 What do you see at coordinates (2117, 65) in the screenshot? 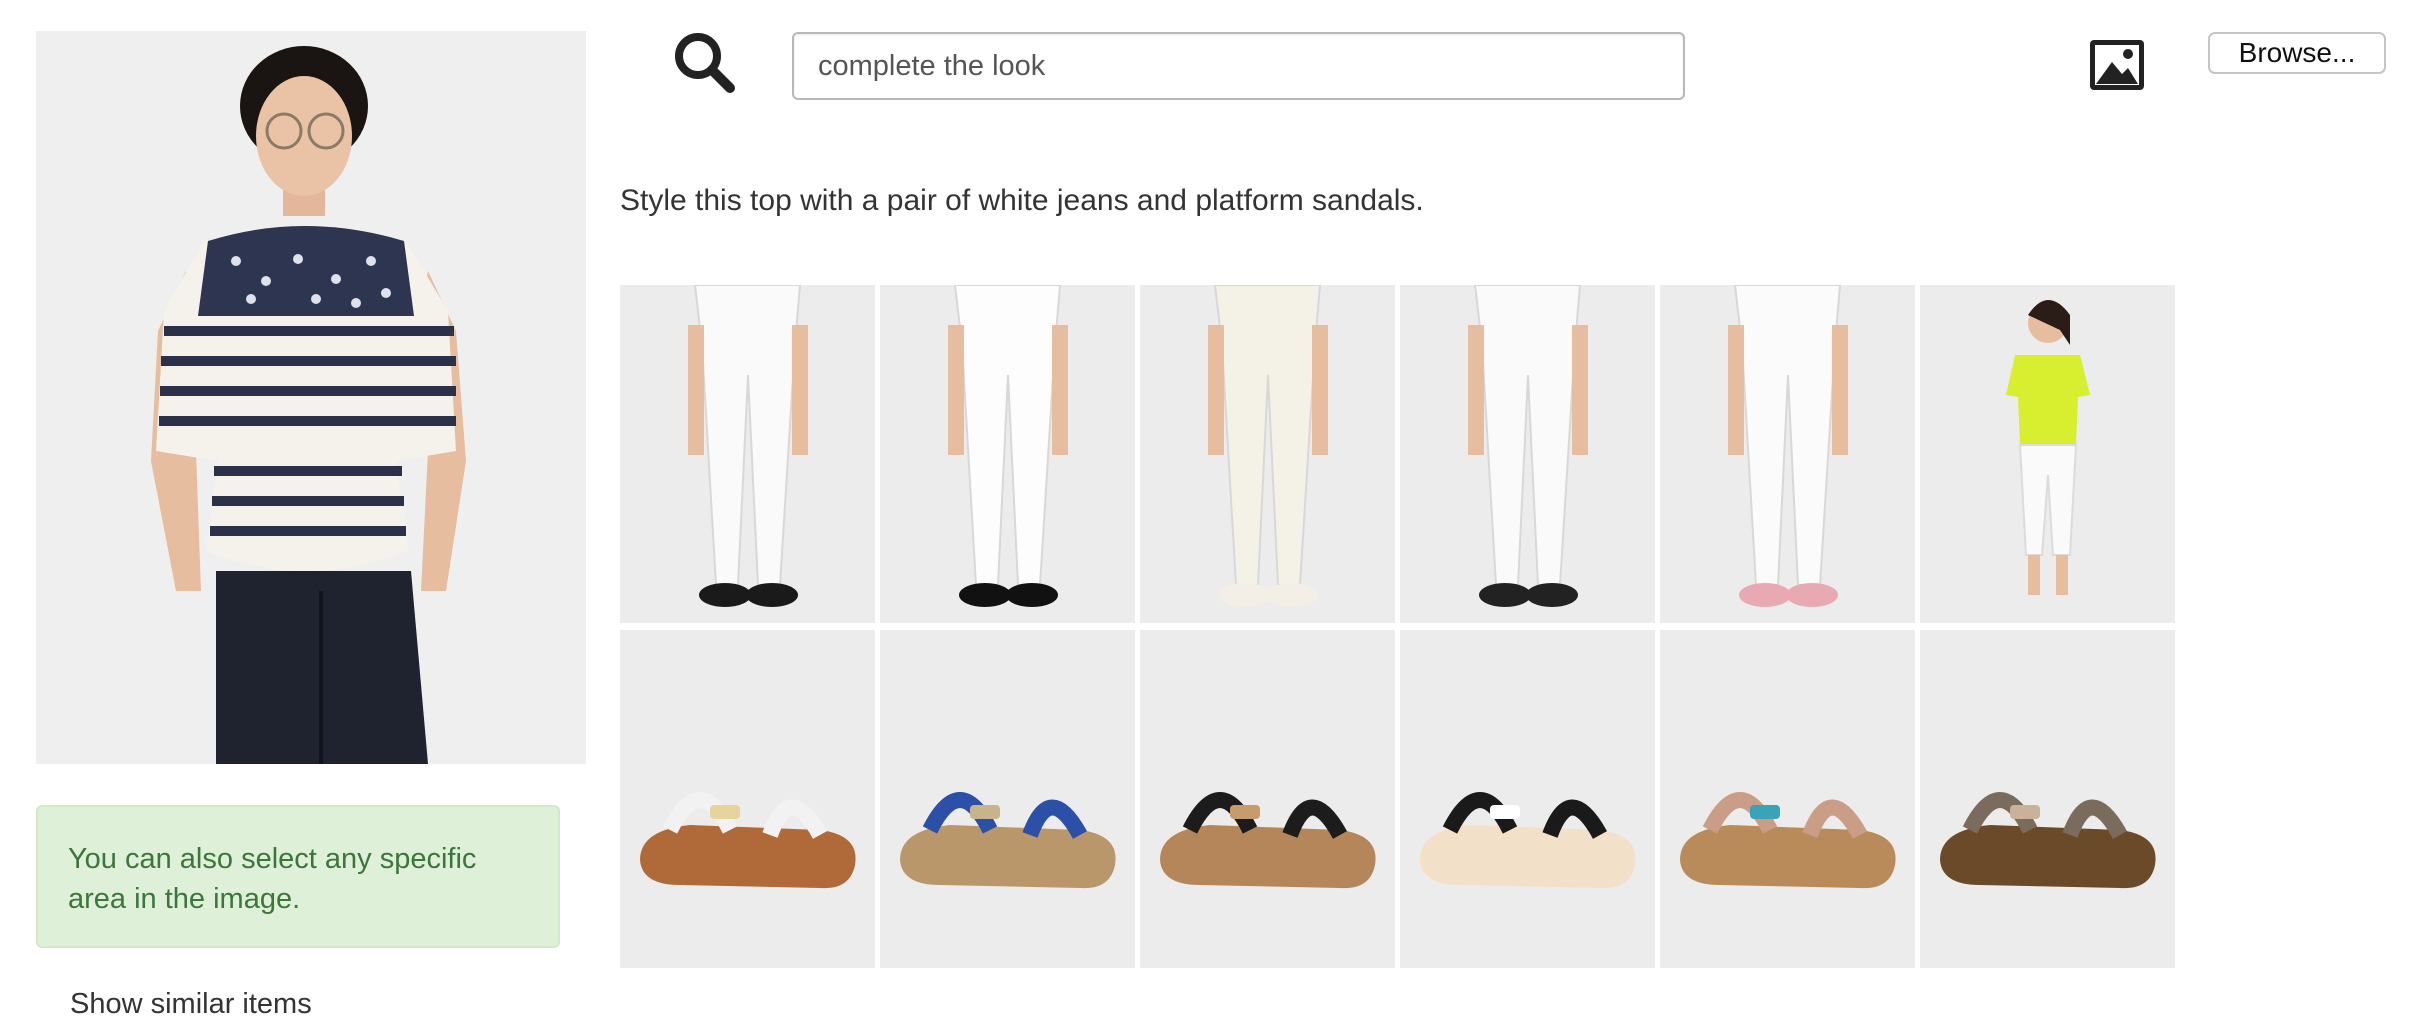
I see `image-icon` at bounding box center [2117, 65].